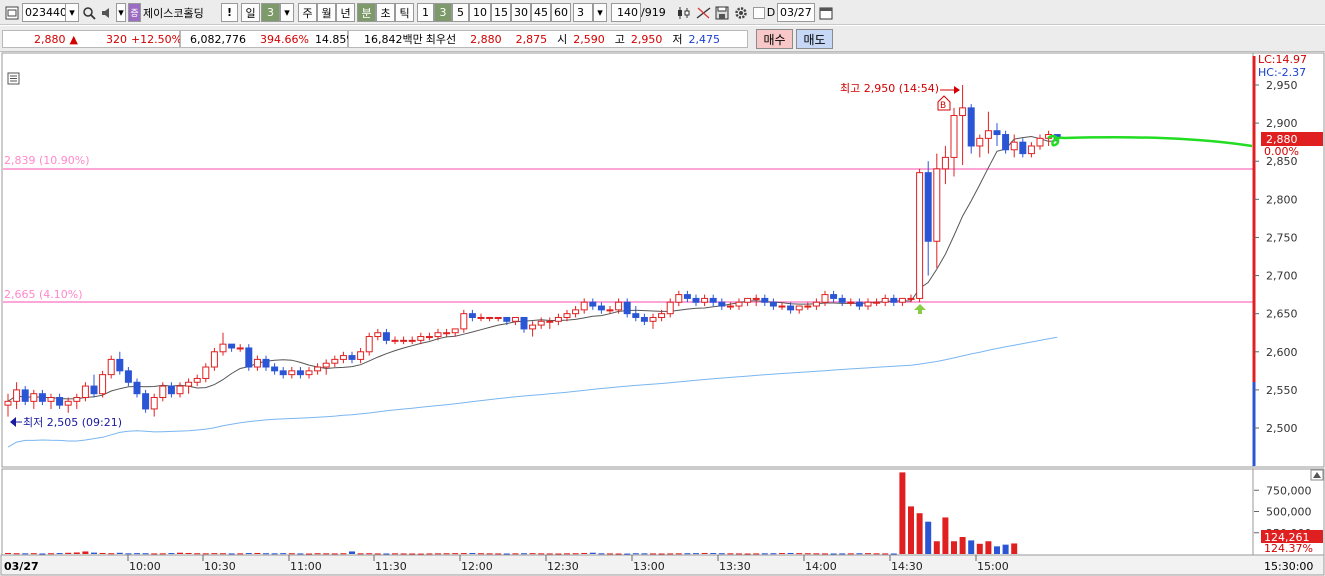 The height and width of the screenshot is (576, 1325). Describe the element at coordinates (13, 78) in the screenshot. I see `panel-menu-icon` at that location.